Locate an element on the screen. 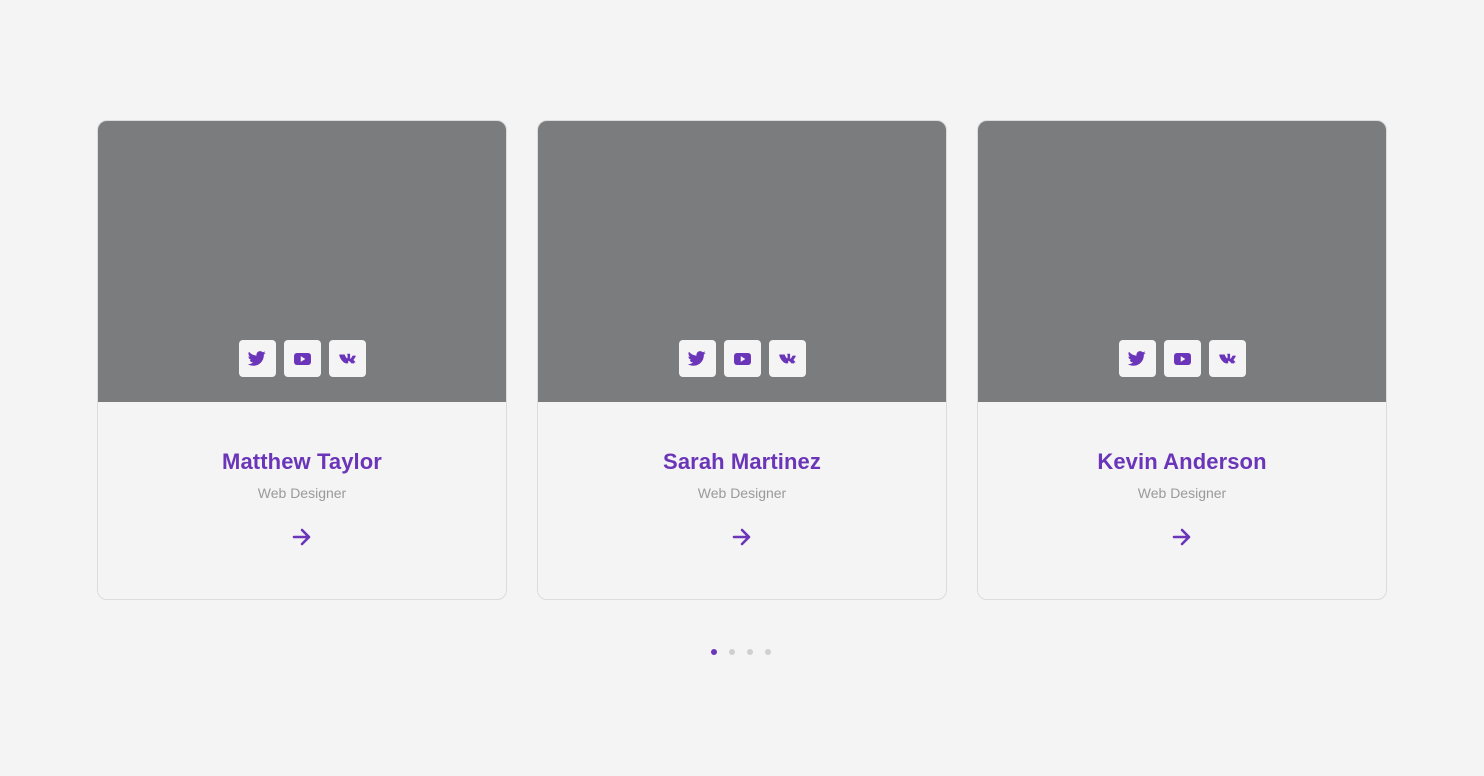 The height and width of the screenshot is (776, 1484). member-name: Sarah Martinez is located at coordinates (742, 461).